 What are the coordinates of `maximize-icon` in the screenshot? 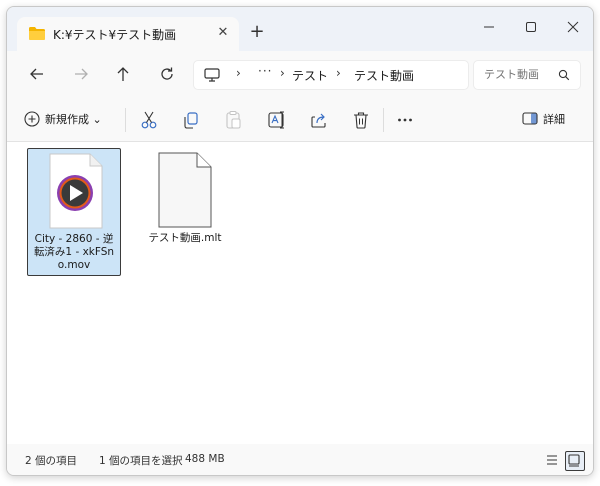 It's located at (531, 27).